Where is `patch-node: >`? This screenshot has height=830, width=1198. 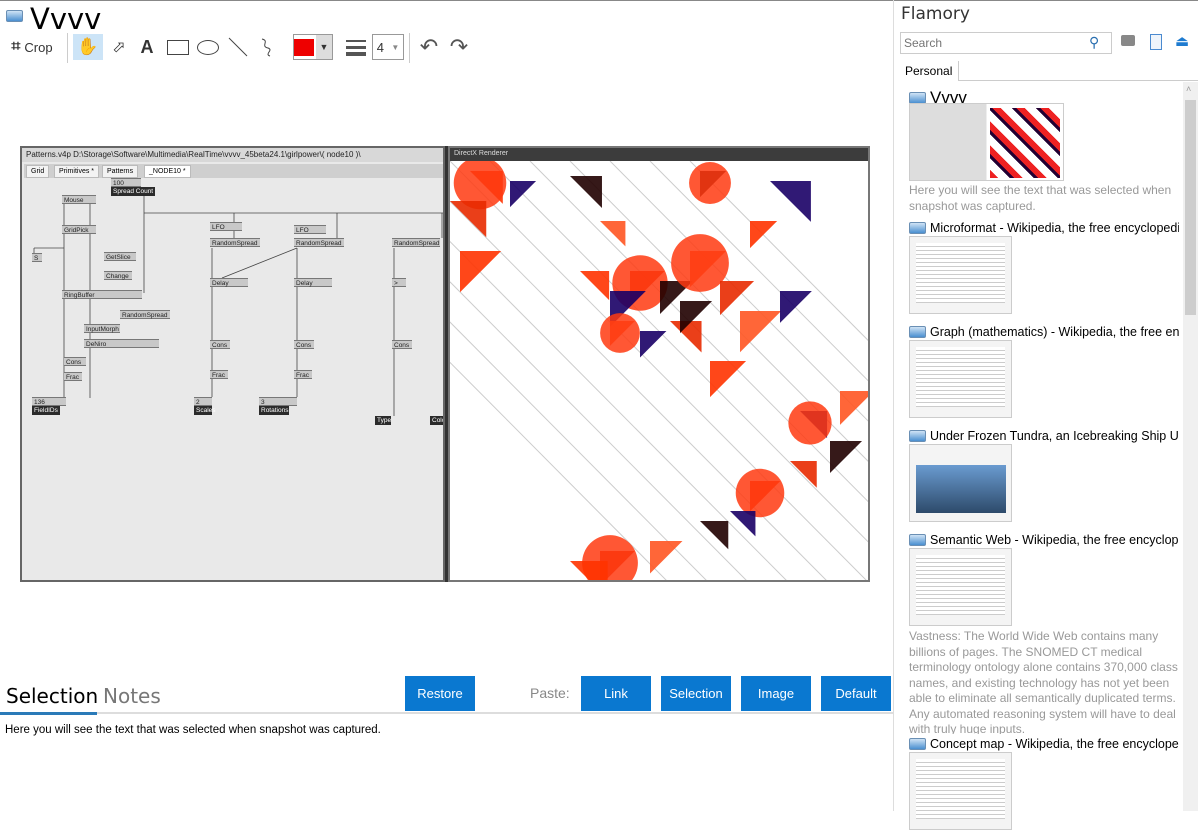
patch-node: > is located at coordinates (399, 282).